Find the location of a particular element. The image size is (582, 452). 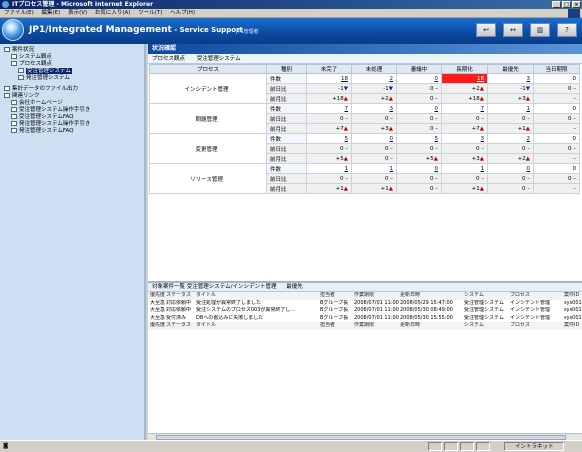

tree-item: プロセス観点 is located at coordinates (77, 64).